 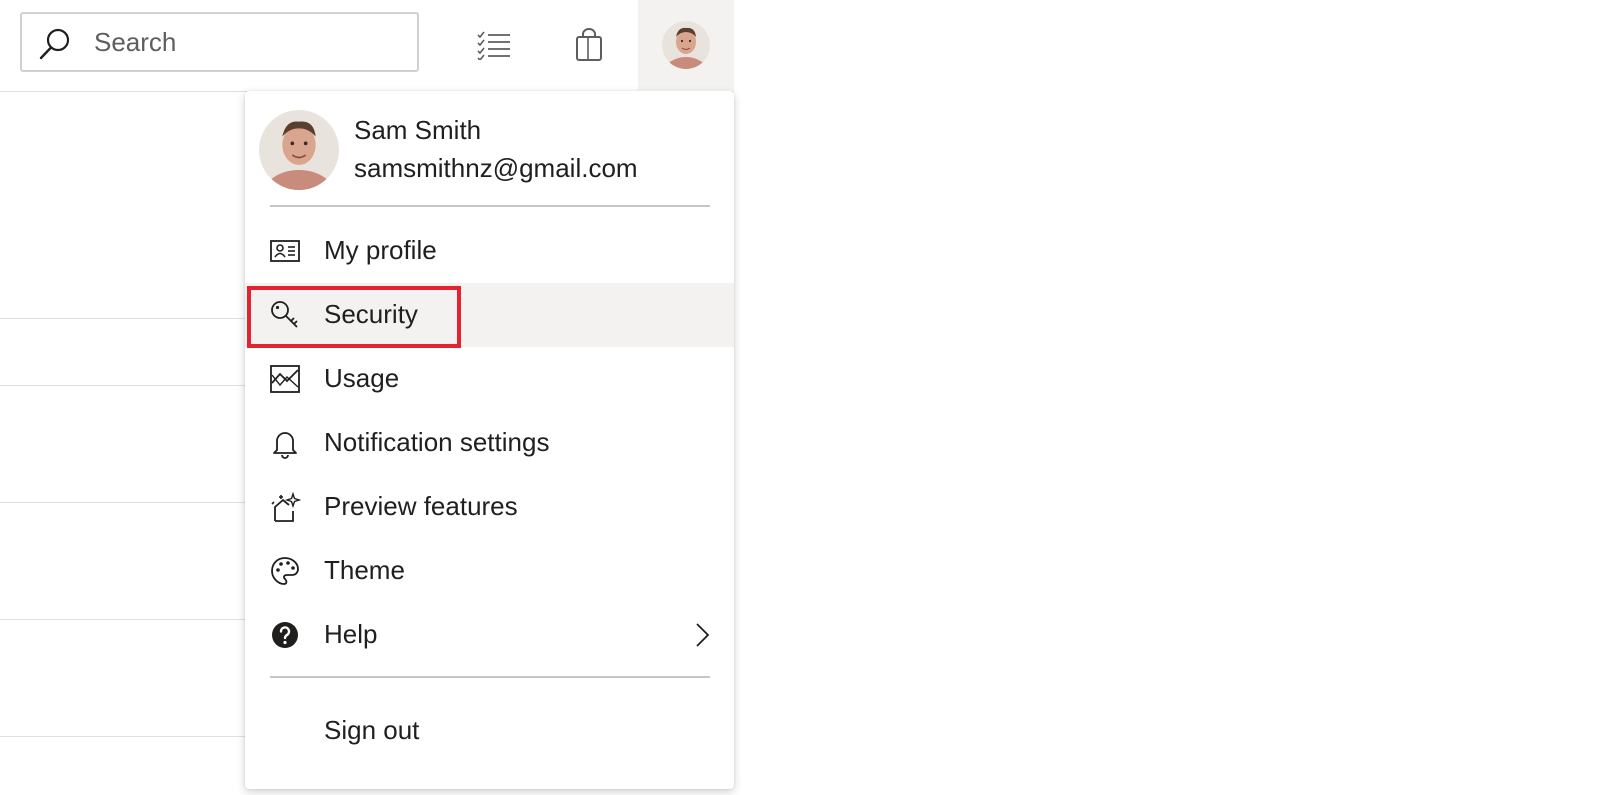 What do you see at coordinates (703, 635) in the screenshot?
I see `chevron-right-icon` at bounding box center [703, 635].